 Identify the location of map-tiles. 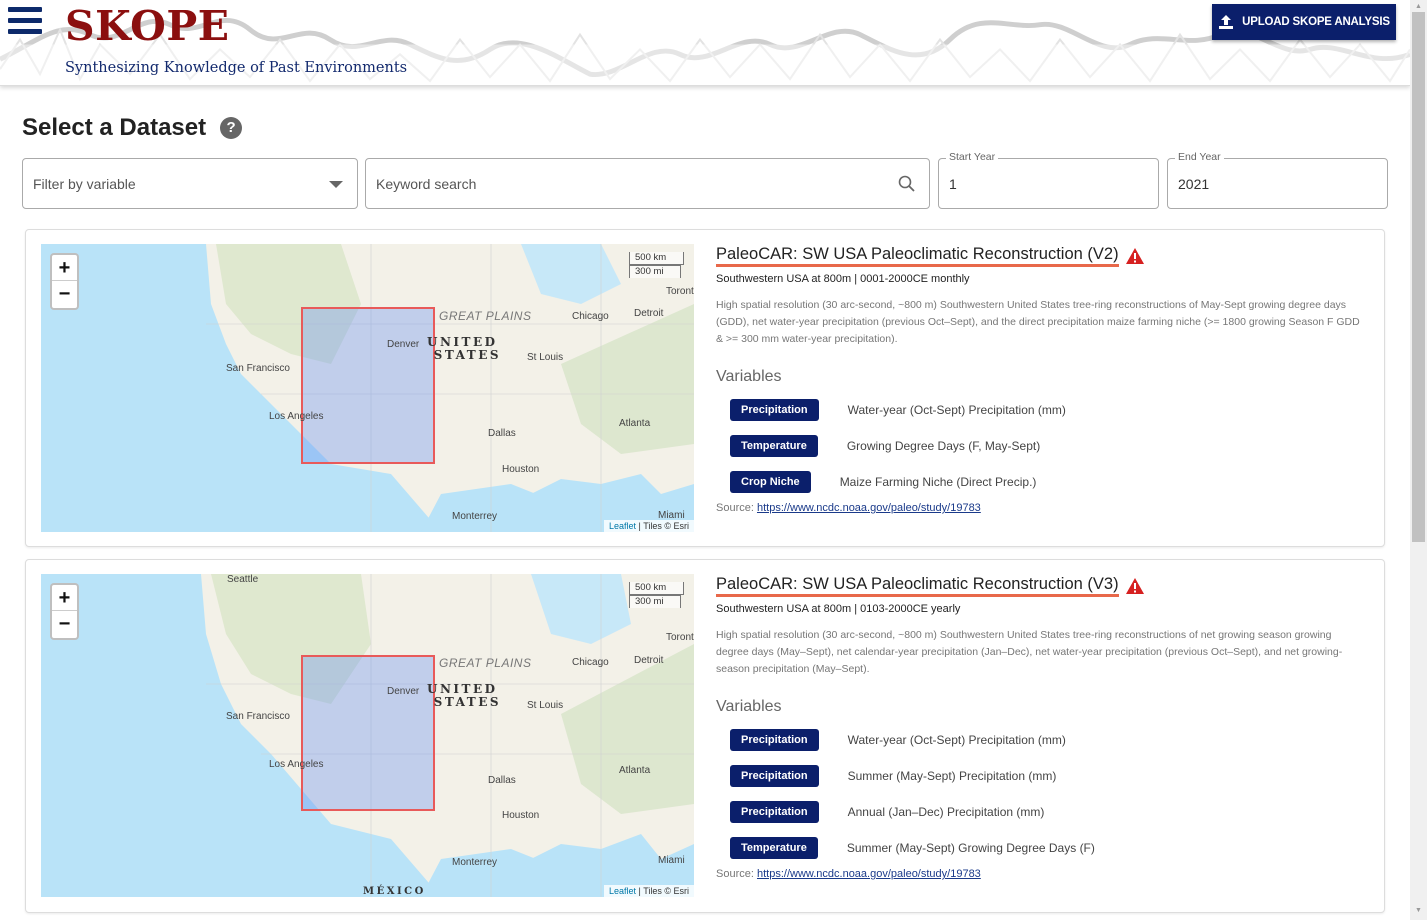
(367, 388).